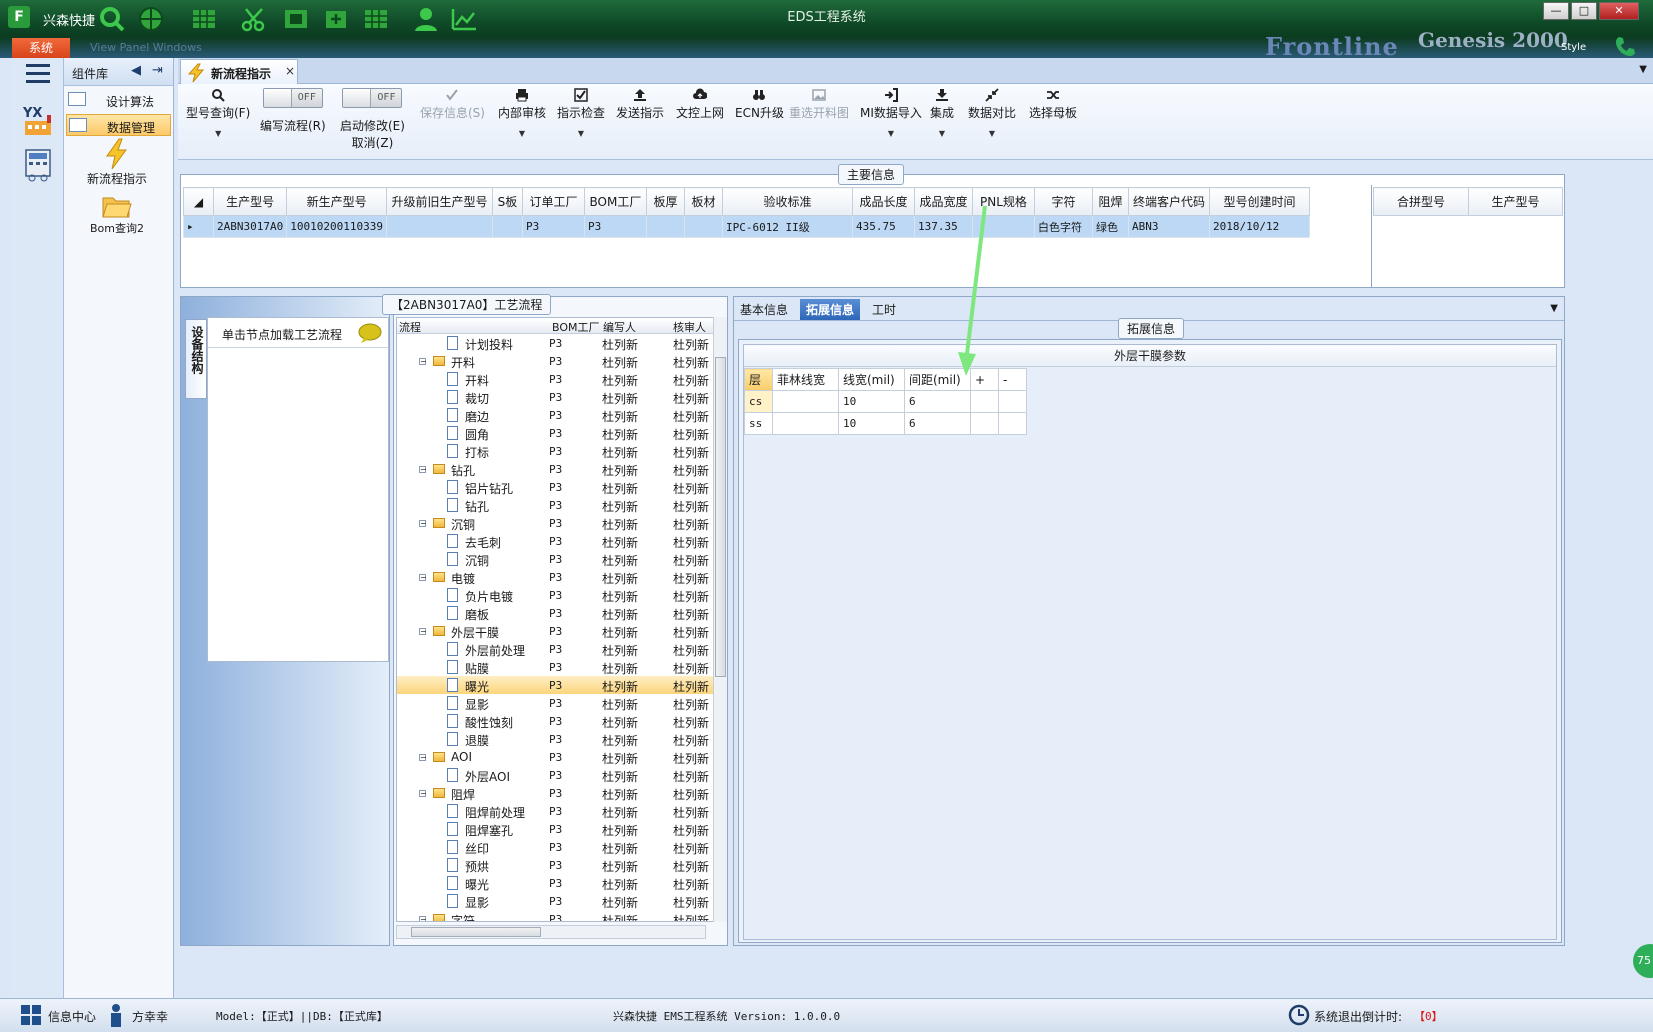 This screenshot has width=1653, height=1032. Describe the element at coordinates (559, 829) in the screenshot. I see `tree-row: 阻焊塞孔 P3 杜列新 杜列新` at that location.